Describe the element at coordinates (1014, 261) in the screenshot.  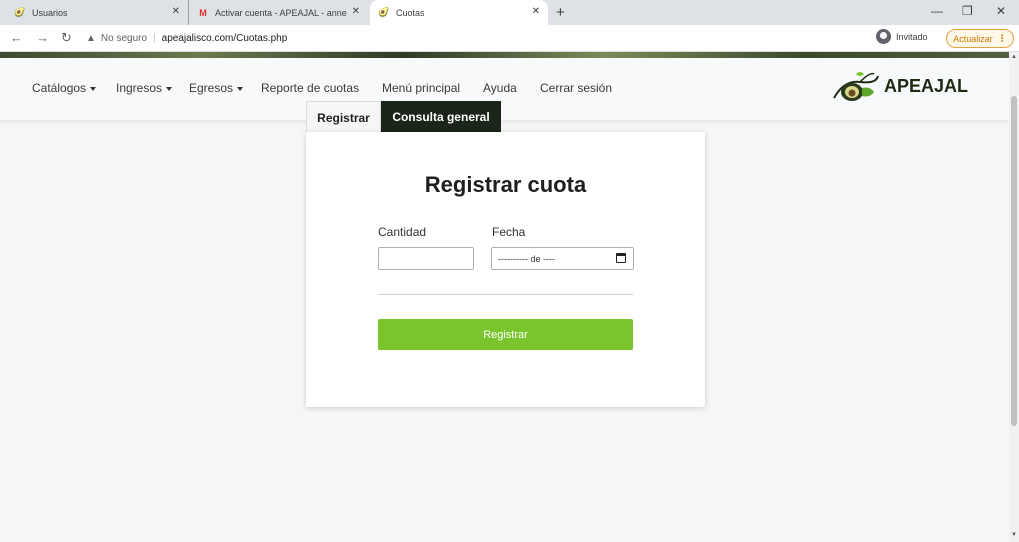
I see `scroll-thumb` at that location.